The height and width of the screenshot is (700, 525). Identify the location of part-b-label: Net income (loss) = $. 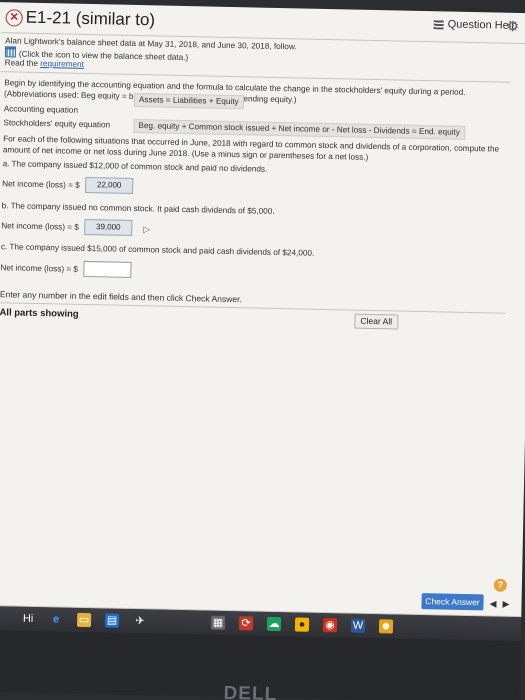
(40, 226).